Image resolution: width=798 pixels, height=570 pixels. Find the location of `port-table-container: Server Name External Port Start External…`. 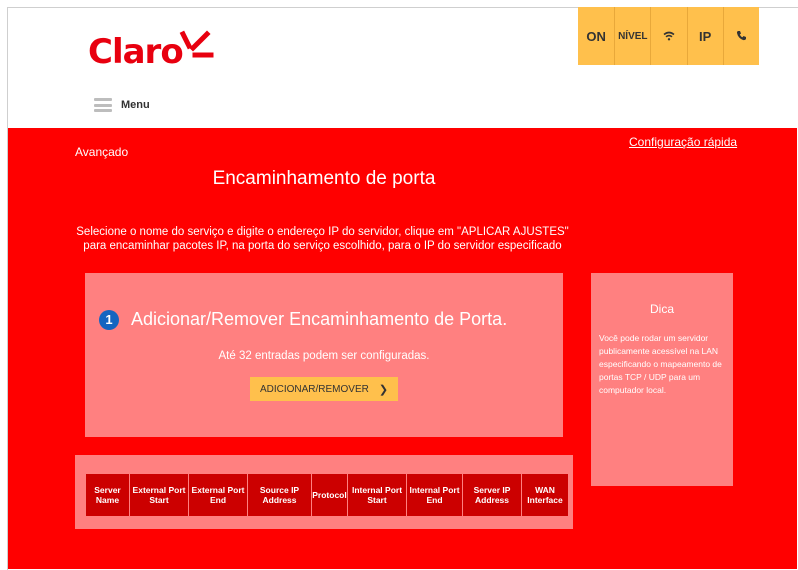

port-table-container: Server Name External Port Start External… is located at coordinates (324, 492).